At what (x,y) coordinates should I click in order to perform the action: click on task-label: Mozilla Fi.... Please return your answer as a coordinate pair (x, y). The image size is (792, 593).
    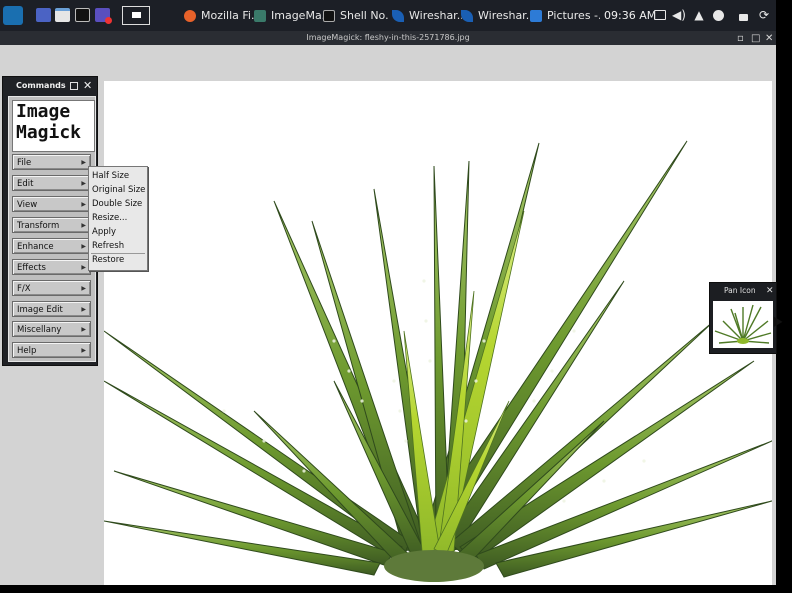
    Looking at the image, I should click on (227, 15).